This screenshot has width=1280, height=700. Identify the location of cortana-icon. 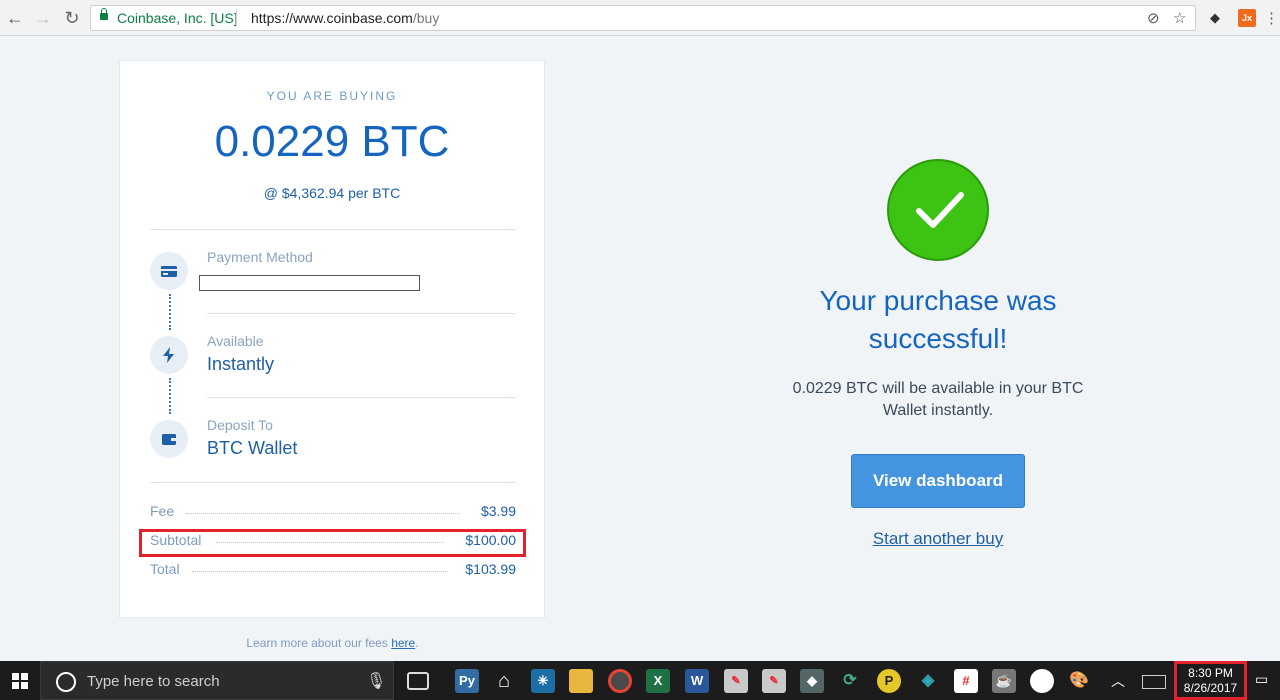
(66, 682).